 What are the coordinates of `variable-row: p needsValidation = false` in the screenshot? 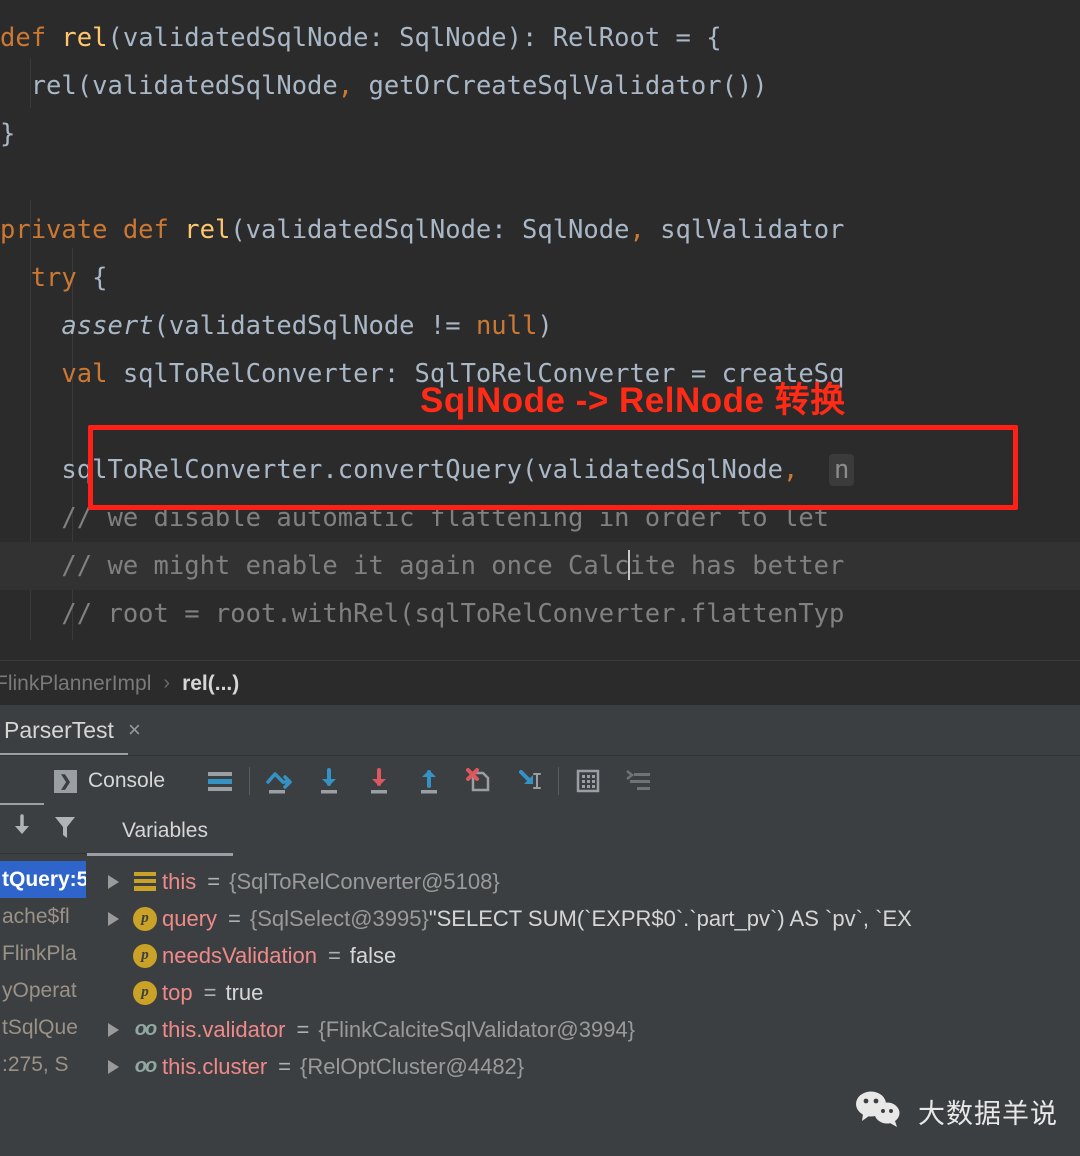 It's located at (583, 955).